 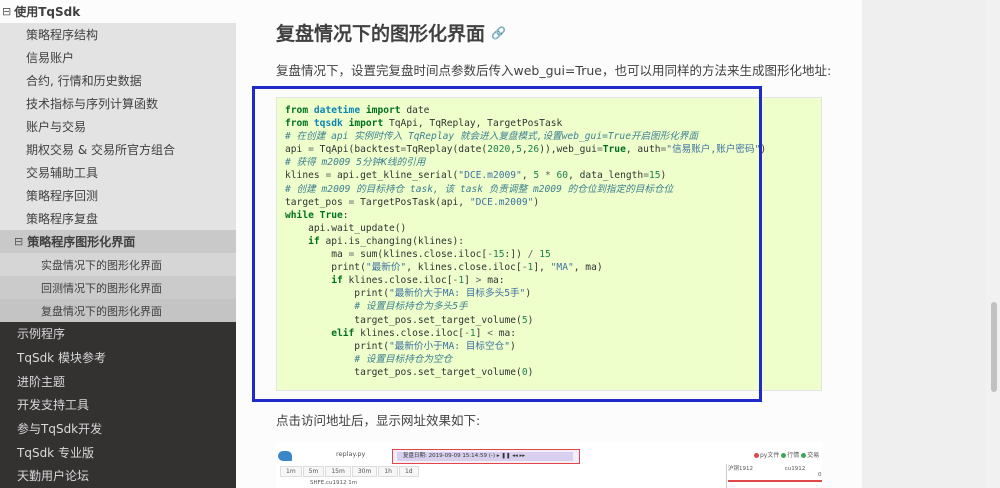 I want to click on page-title: 复盘情况下的图形化界面 🔗, so click(x=391, y=34).